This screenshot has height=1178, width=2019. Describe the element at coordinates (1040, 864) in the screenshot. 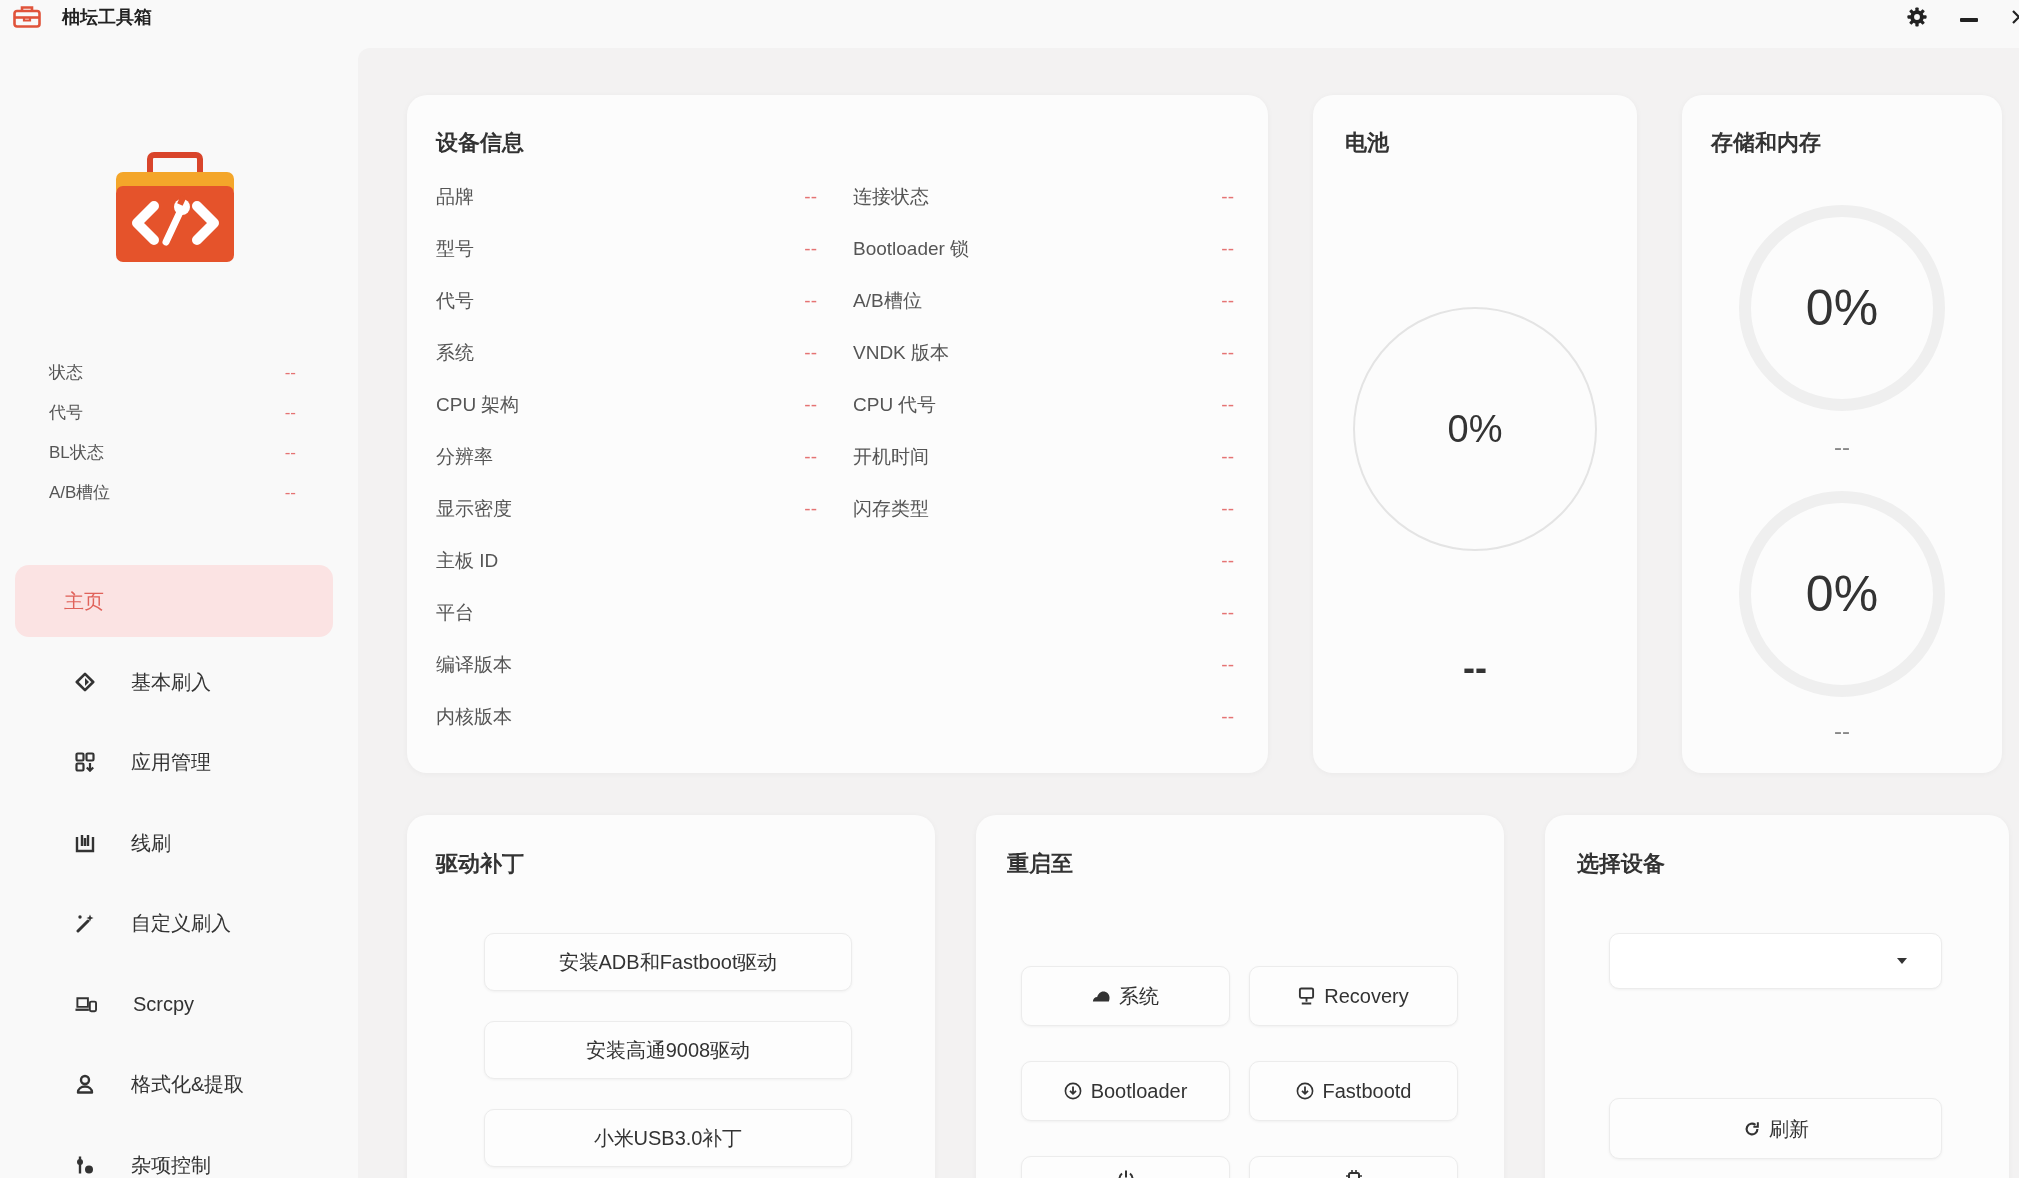

I see `card-title: 重启至` at that location.